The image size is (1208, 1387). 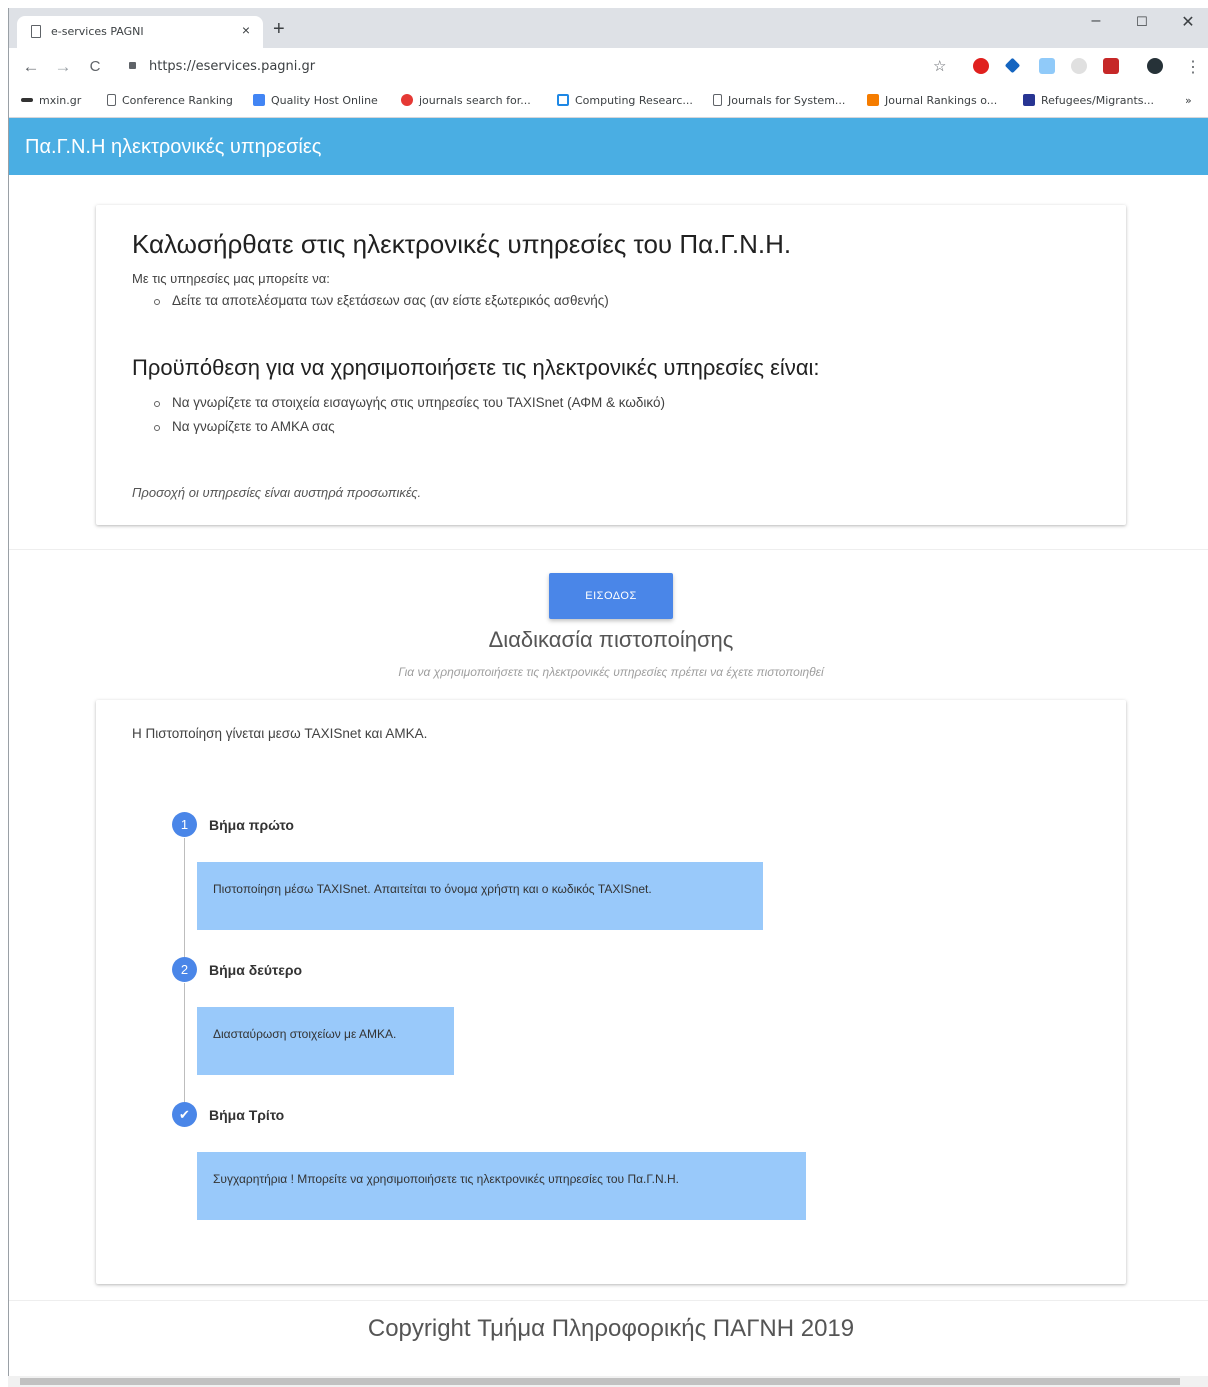 What do you see at coordinates (315, 100) in the screenshot?
I see `bookmark-item: Quality Host Online` at bounding box center [315, 100].